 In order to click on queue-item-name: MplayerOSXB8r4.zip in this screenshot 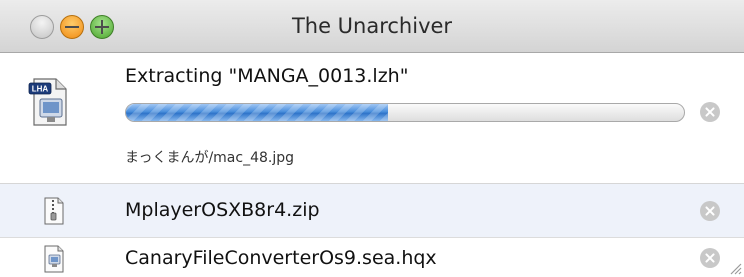, I will do `click(222, 210)`.